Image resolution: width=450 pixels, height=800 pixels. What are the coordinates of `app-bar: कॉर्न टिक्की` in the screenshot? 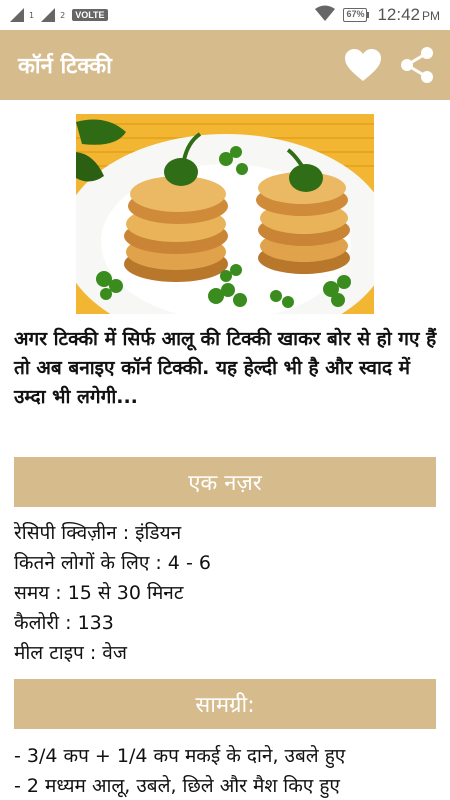 It's located at (225, 65).